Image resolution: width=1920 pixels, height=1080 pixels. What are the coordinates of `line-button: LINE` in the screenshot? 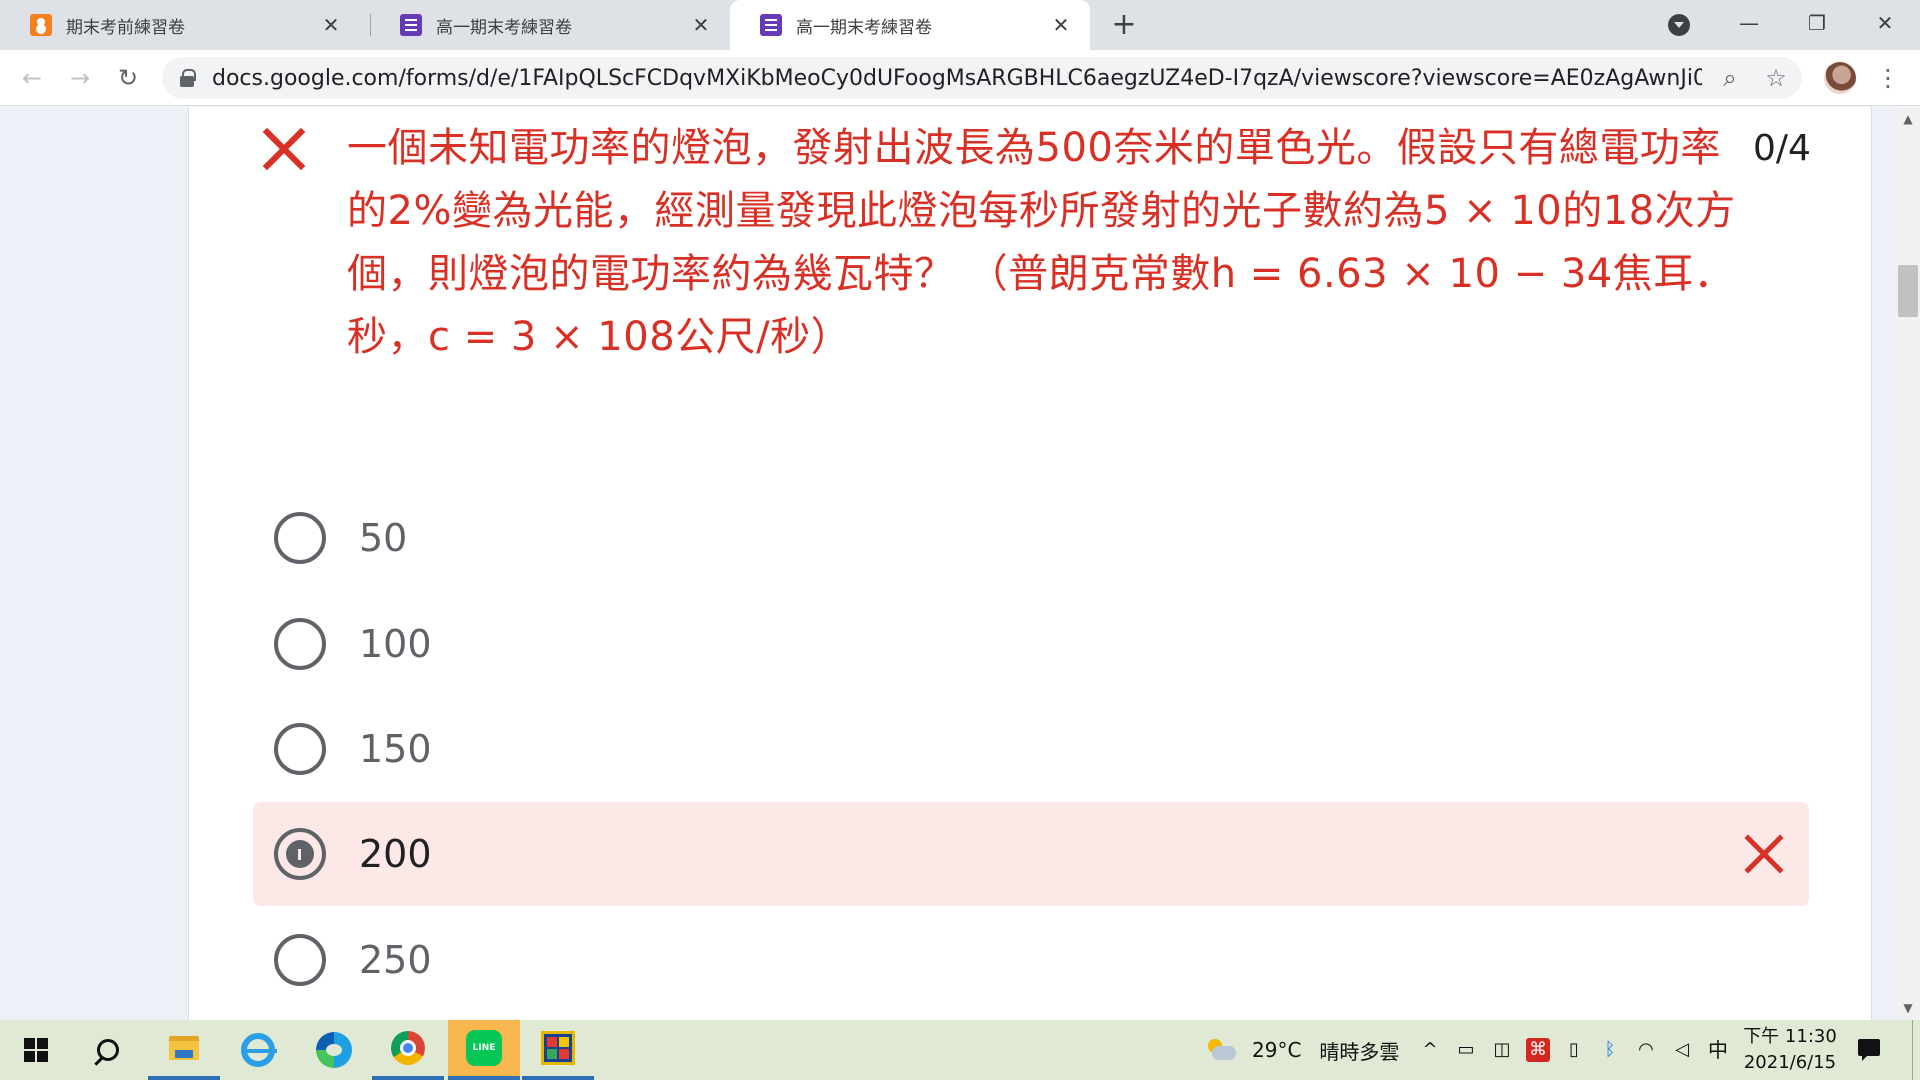 It's located at (484, 1050).